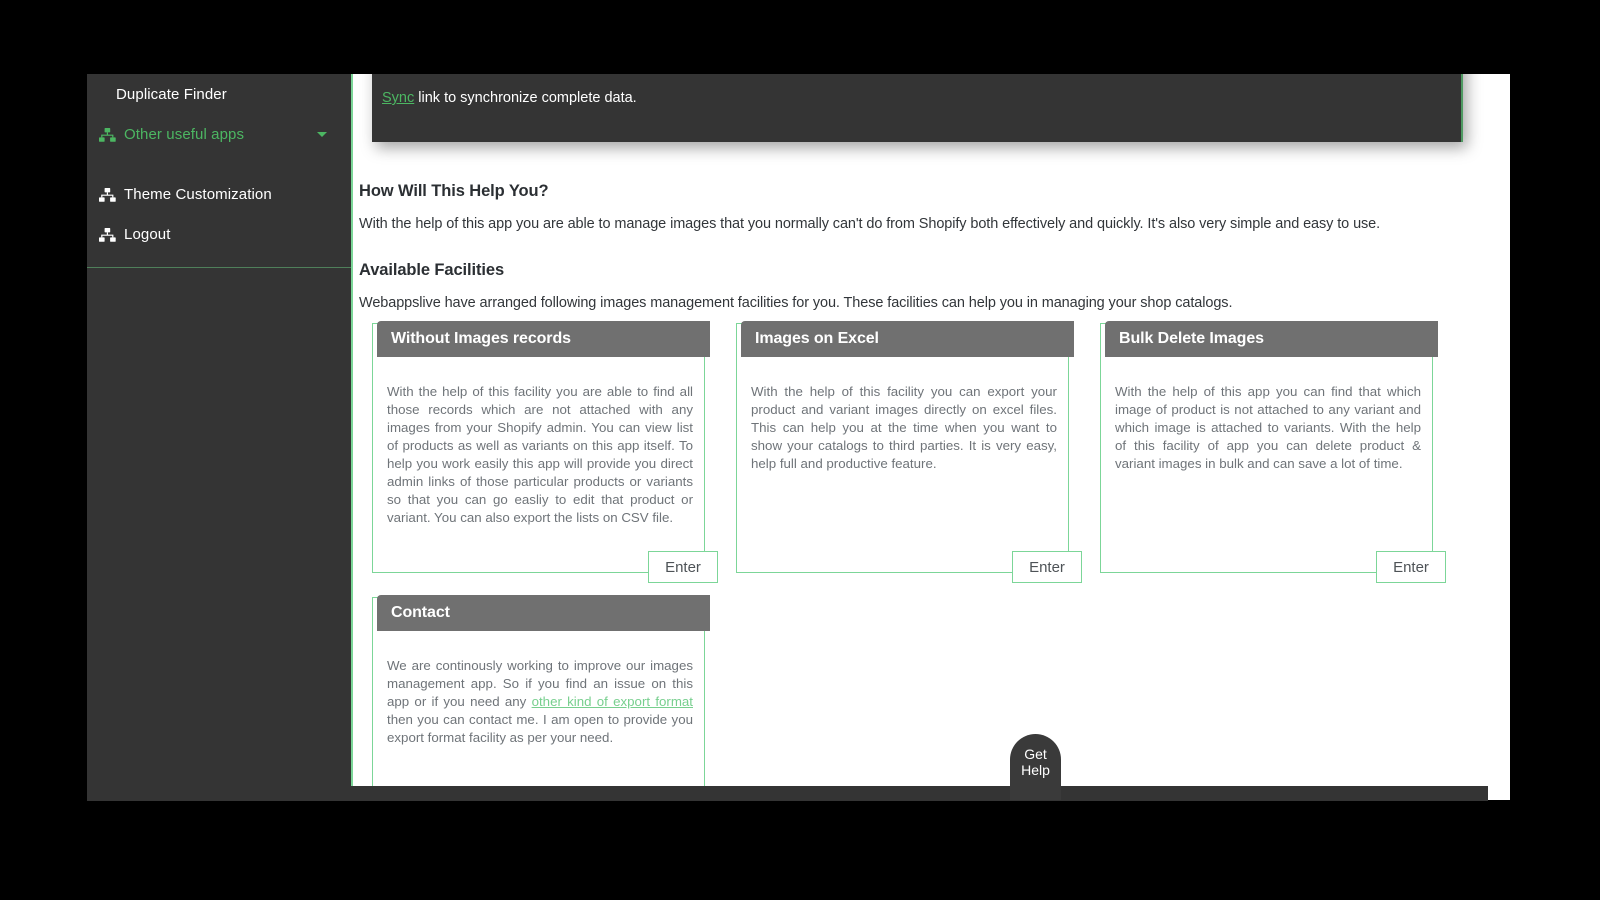 This screenshot has height=900, width=1600. What do you see at coordinates (184, 134) in the screenshot?
I see `sidebar-item-label: Other useful apps` at bounding box center [184, 134].